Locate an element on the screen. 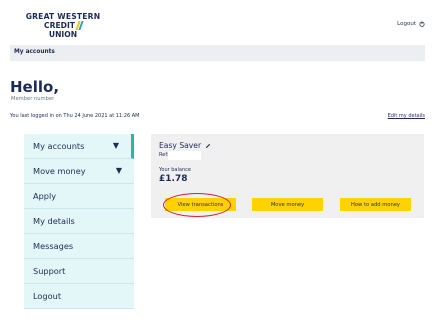  page-title: Hello, is located at coordinates (35, 87).